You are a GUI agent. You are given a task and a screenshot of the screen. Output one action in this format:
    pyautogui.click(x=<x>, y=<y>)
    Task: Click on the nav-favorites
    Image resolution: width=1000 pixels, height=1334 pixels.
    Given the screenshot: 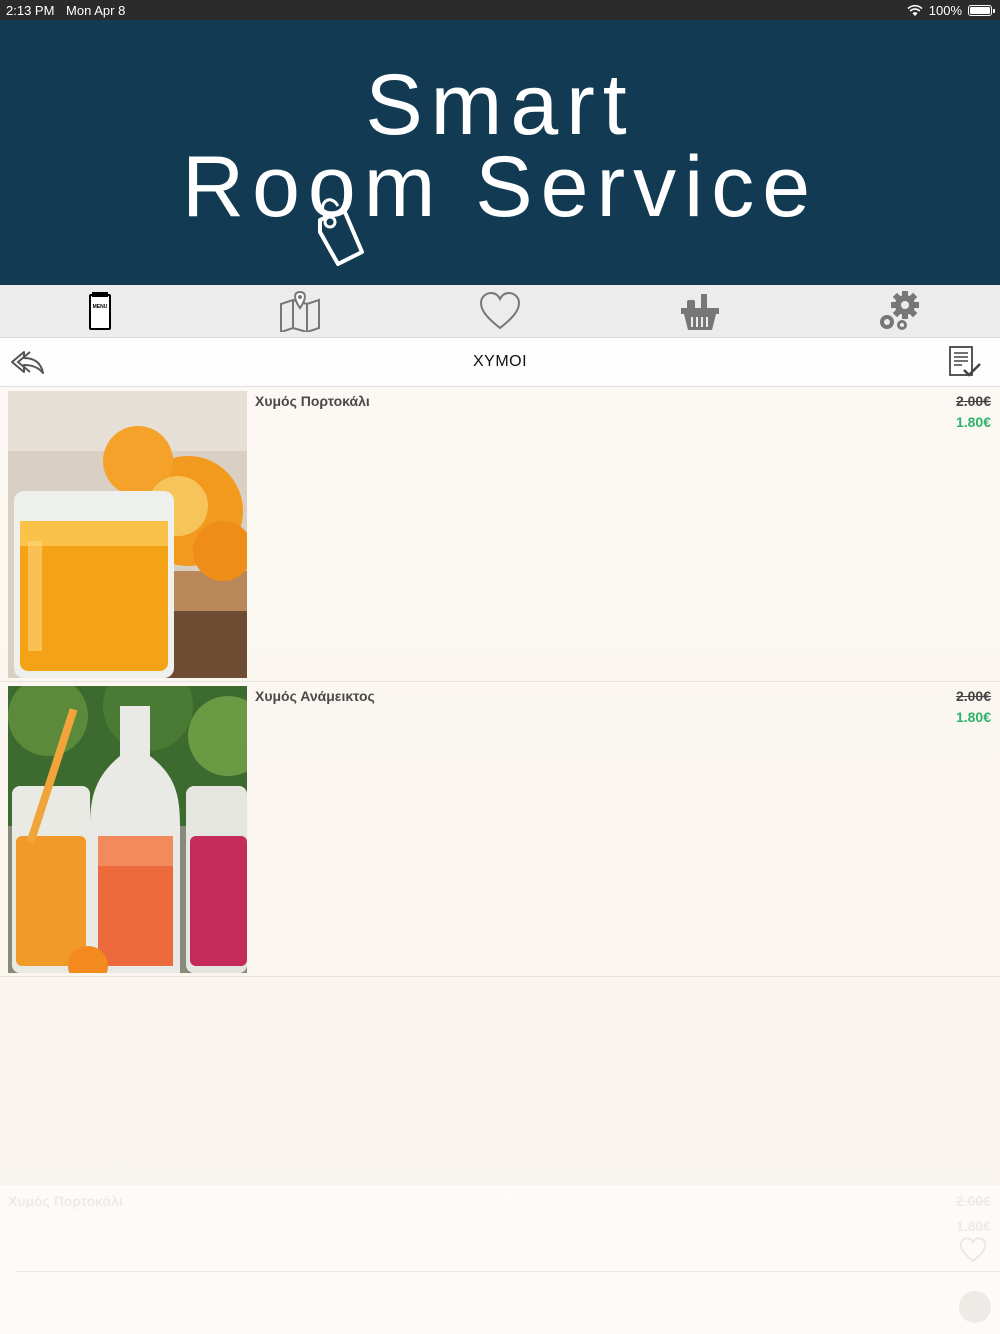 What is the action you would take?
    pyautogui.click(x=500, y=311)
    